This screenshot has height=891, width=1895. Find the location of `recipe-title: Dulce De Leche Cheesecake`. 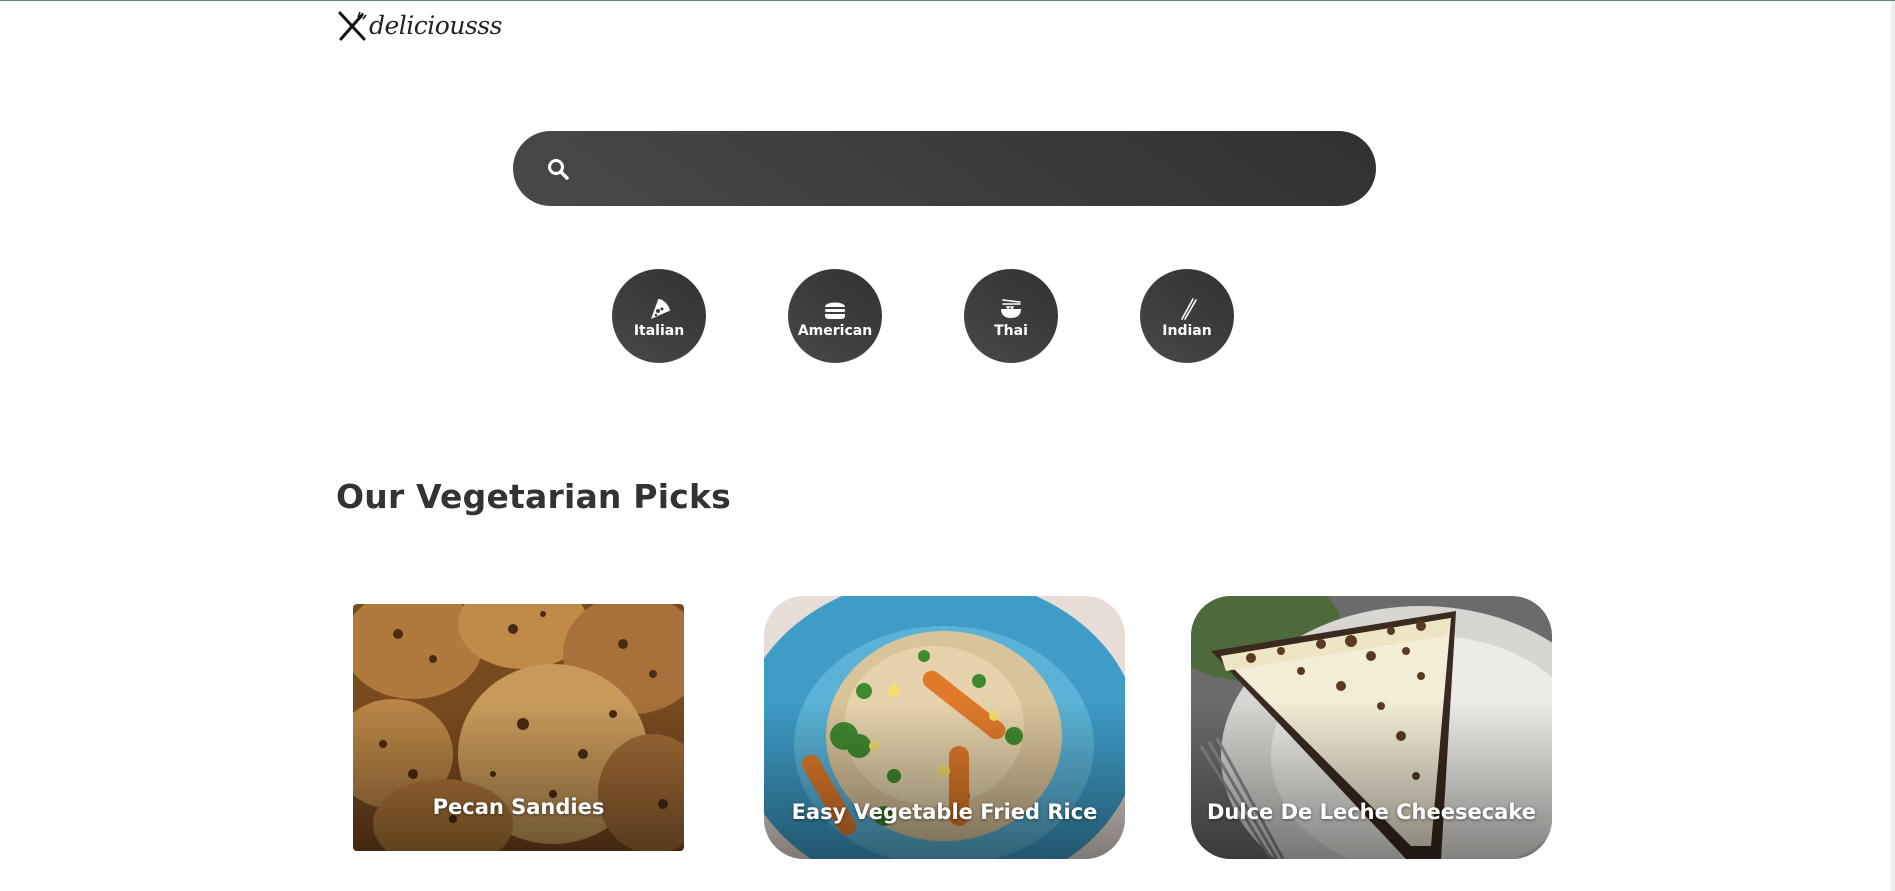

recipe-title: Dulce De Leche Cheesecake is located at coordinates (1371, 812).